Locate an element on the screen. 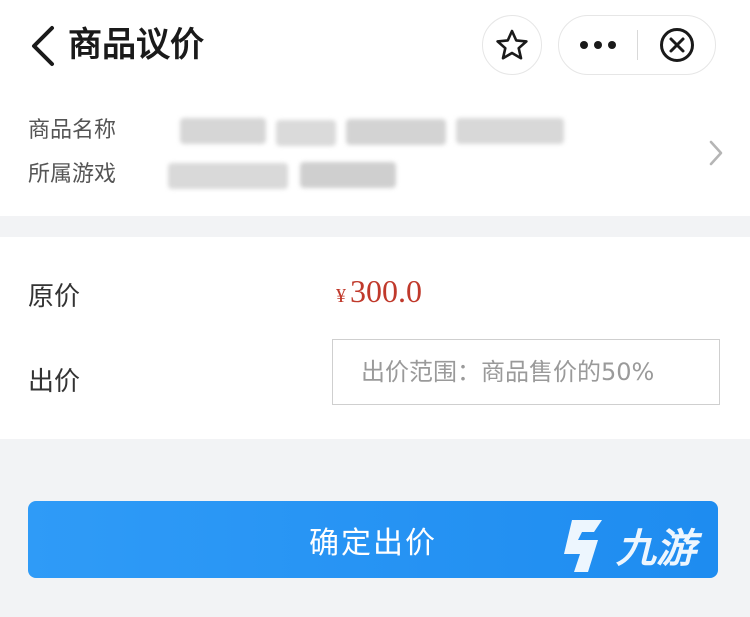  close-circle-icon is located at coordinates (677, 45).